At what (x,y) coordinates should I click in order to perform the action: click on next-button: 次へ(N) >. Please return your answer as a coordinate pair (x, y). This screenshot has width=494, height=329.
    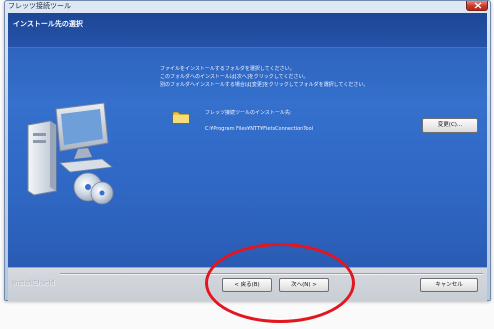
    Looking at the image, I should click on (304, 285).